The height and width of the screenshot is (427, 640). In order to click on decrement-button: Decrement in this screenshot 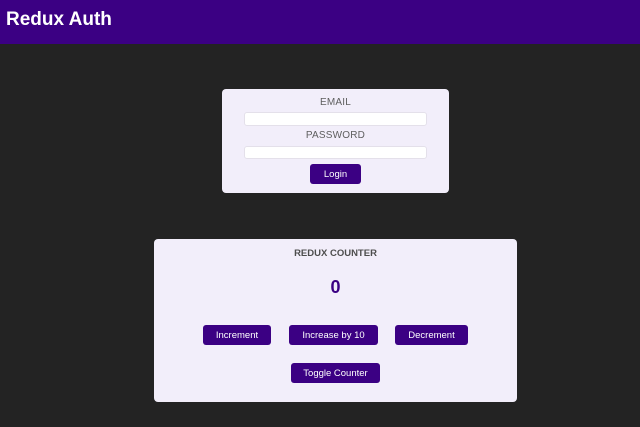, I will do `click(431, 335)`.